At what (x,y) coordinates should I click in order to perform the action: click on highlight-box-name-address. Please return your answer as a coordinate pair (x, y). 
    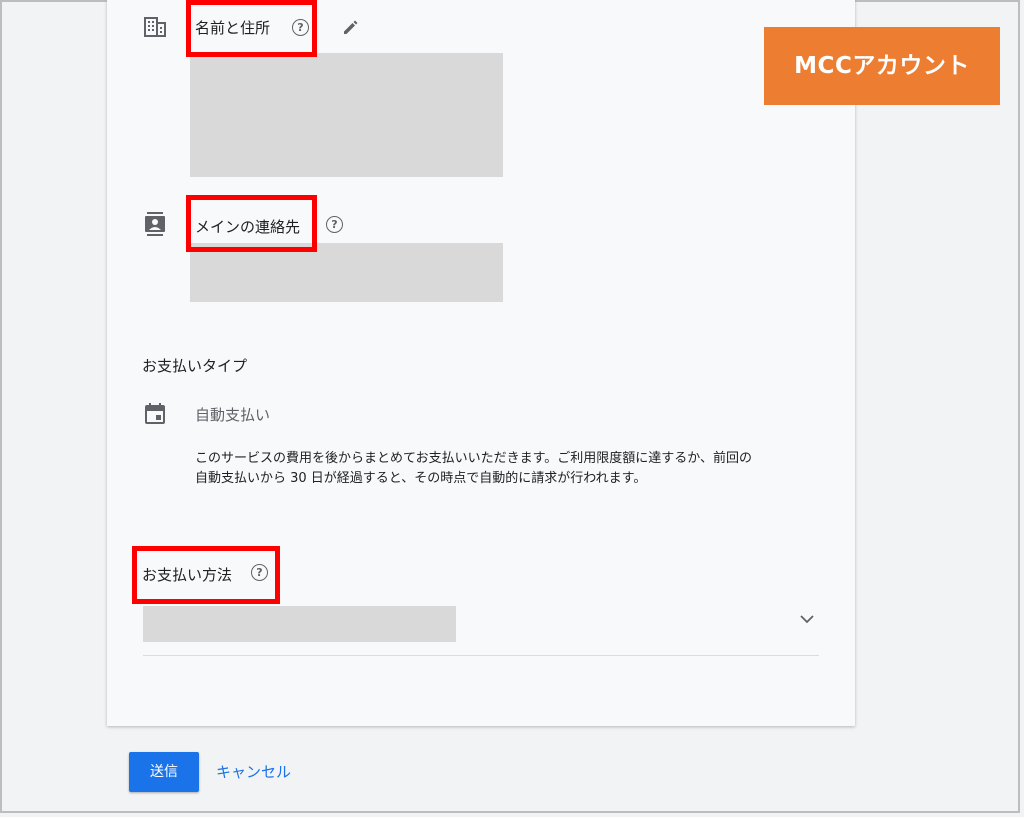
    Looking at the image, I should click on (251, 28).